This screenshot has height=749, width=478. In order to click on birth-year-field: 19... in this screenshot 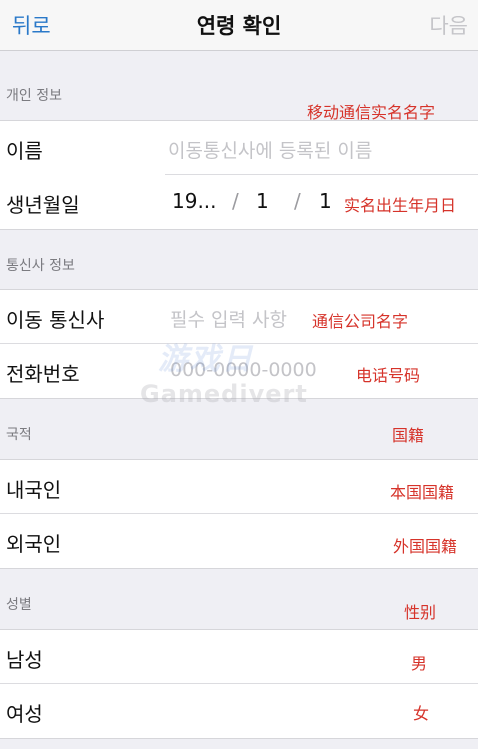, I will do `click(194, 201)`.